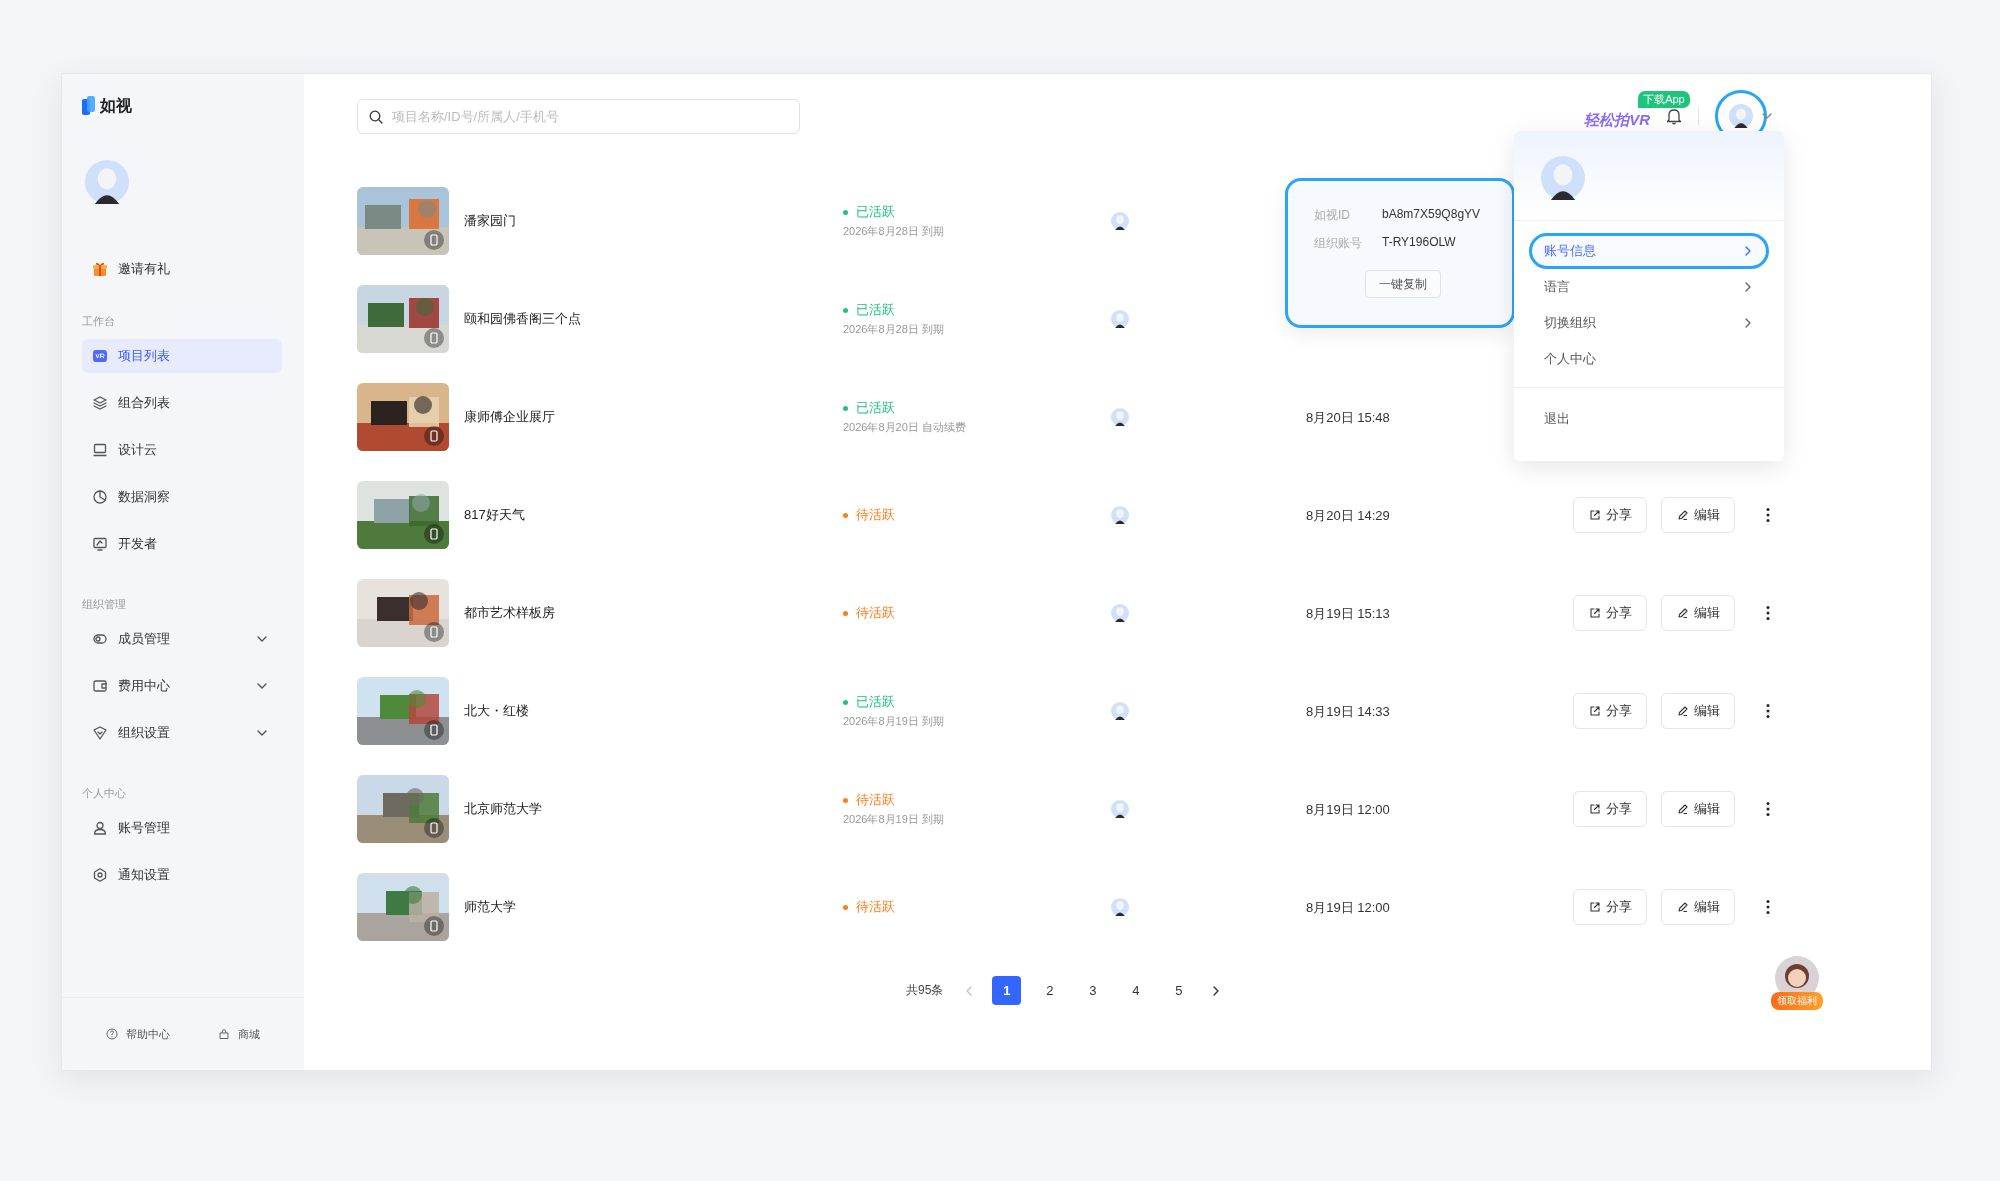 The width and height of the screenshot is (2000, 1181). Describe the element at coordinates (138, 1034) in the screenshot. I see `footer-link: 帮助中心` at that location.